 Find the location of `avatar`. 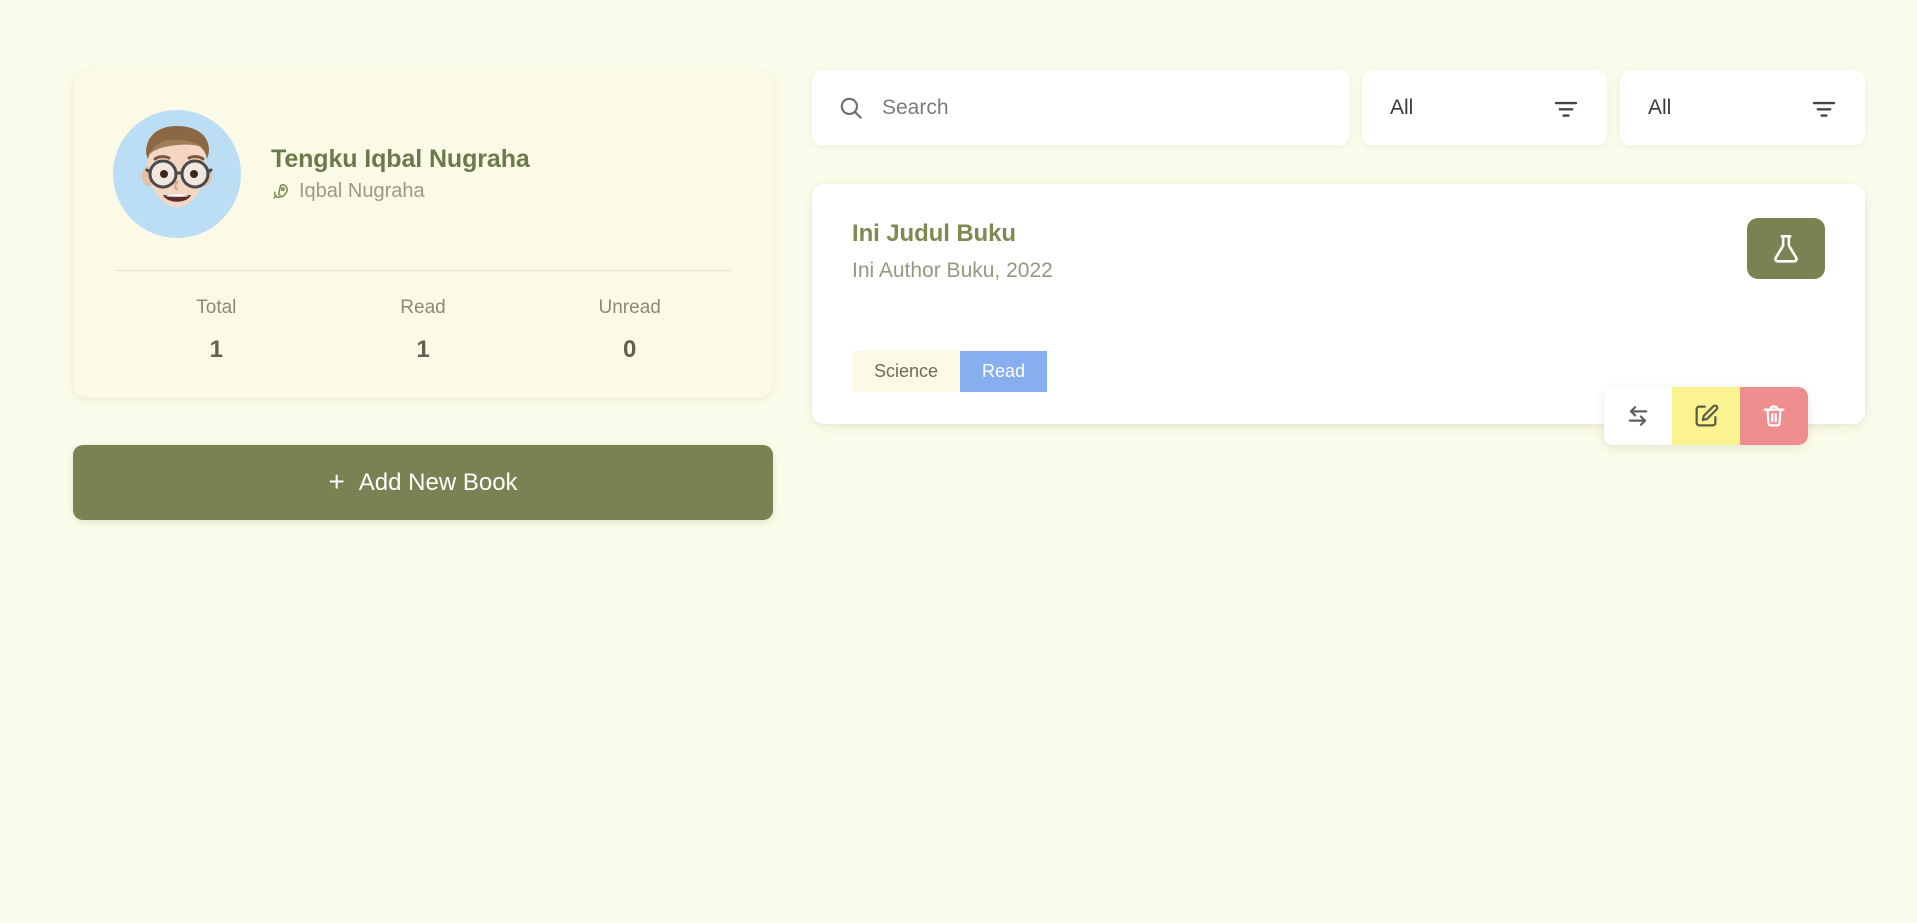

avatar is located at coordinates (177, 174).